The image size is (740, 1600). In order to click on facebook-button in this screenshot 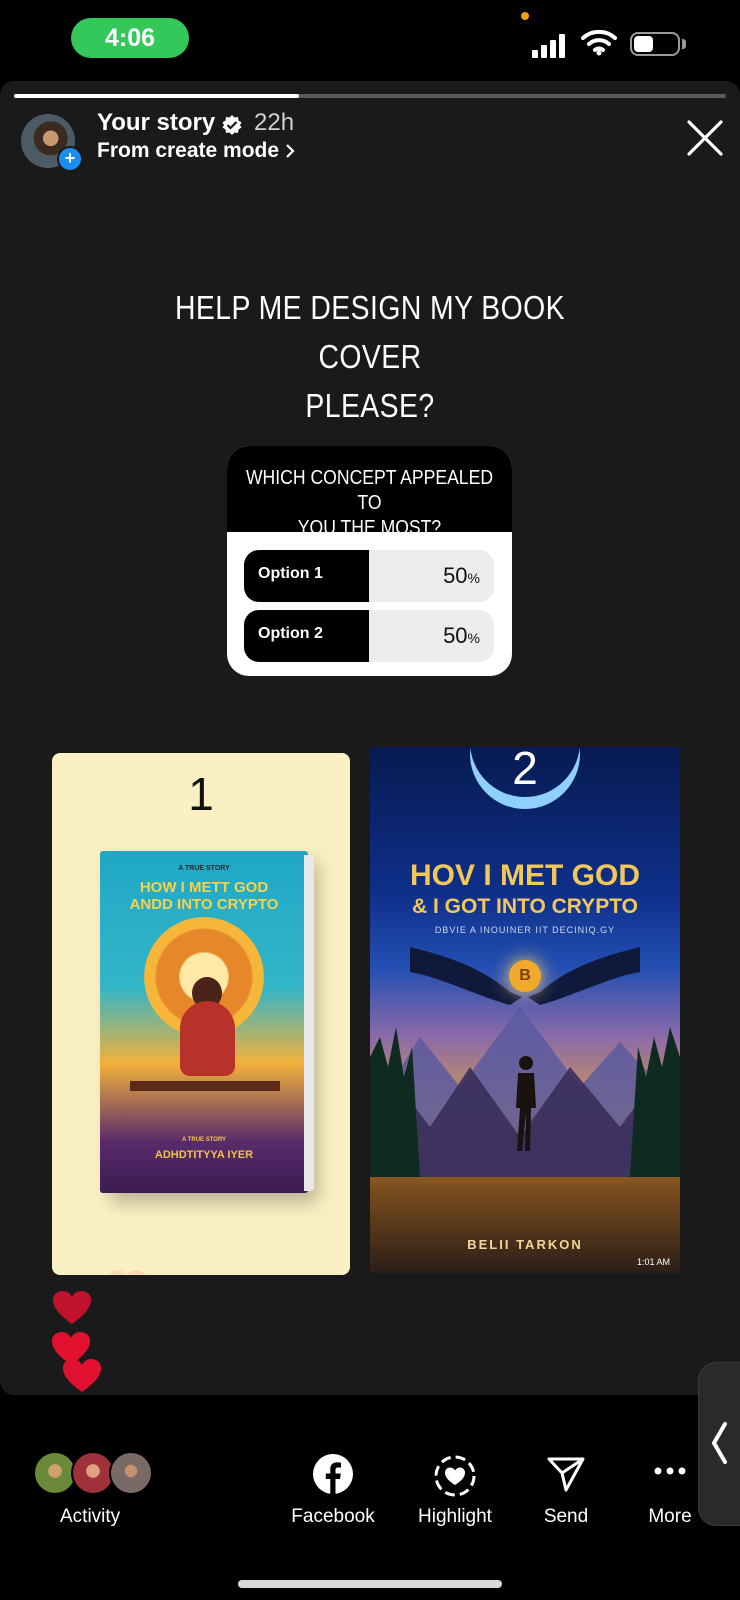, I will do `click(333, 1474)`.